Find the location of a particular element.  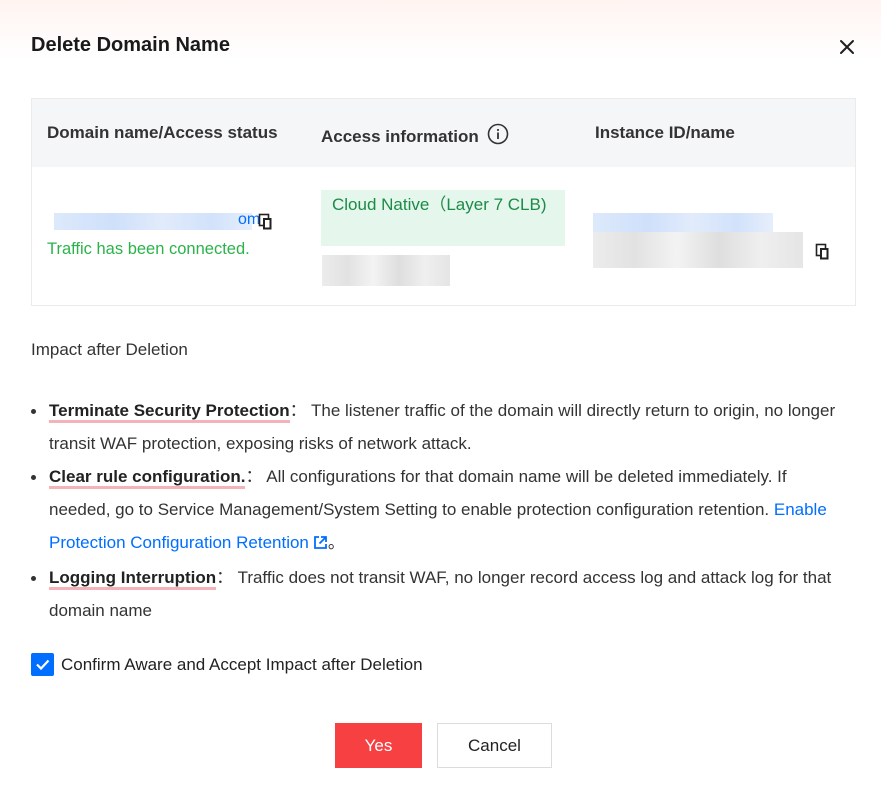

header-instance: Instance ID/name is located at coordinates (665, 132).